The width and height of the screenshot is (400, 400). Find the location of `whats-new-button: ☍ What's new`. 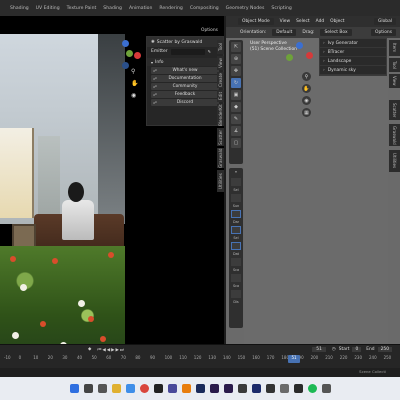

whats-new-button: ☍ What's new is located at coordinates (185, 70).